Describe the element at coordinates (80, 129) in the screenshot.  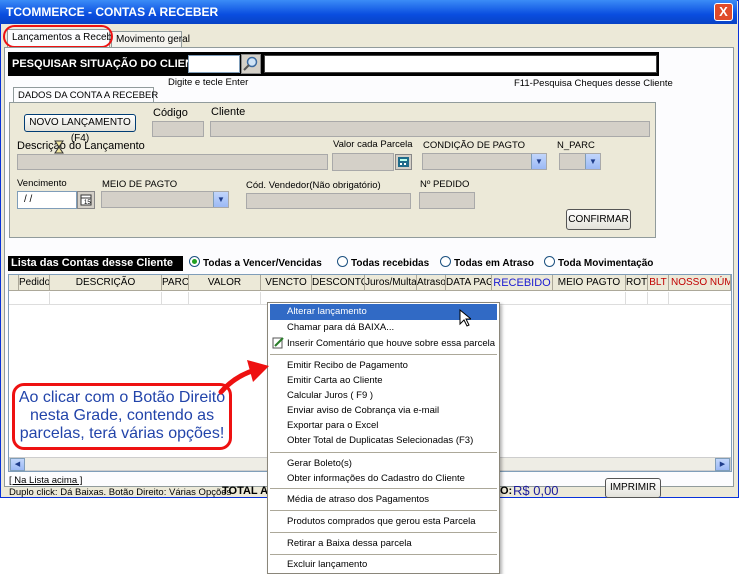
I see `new-entry-button: NOVO LANÇAMENTO (F4)` at that location.